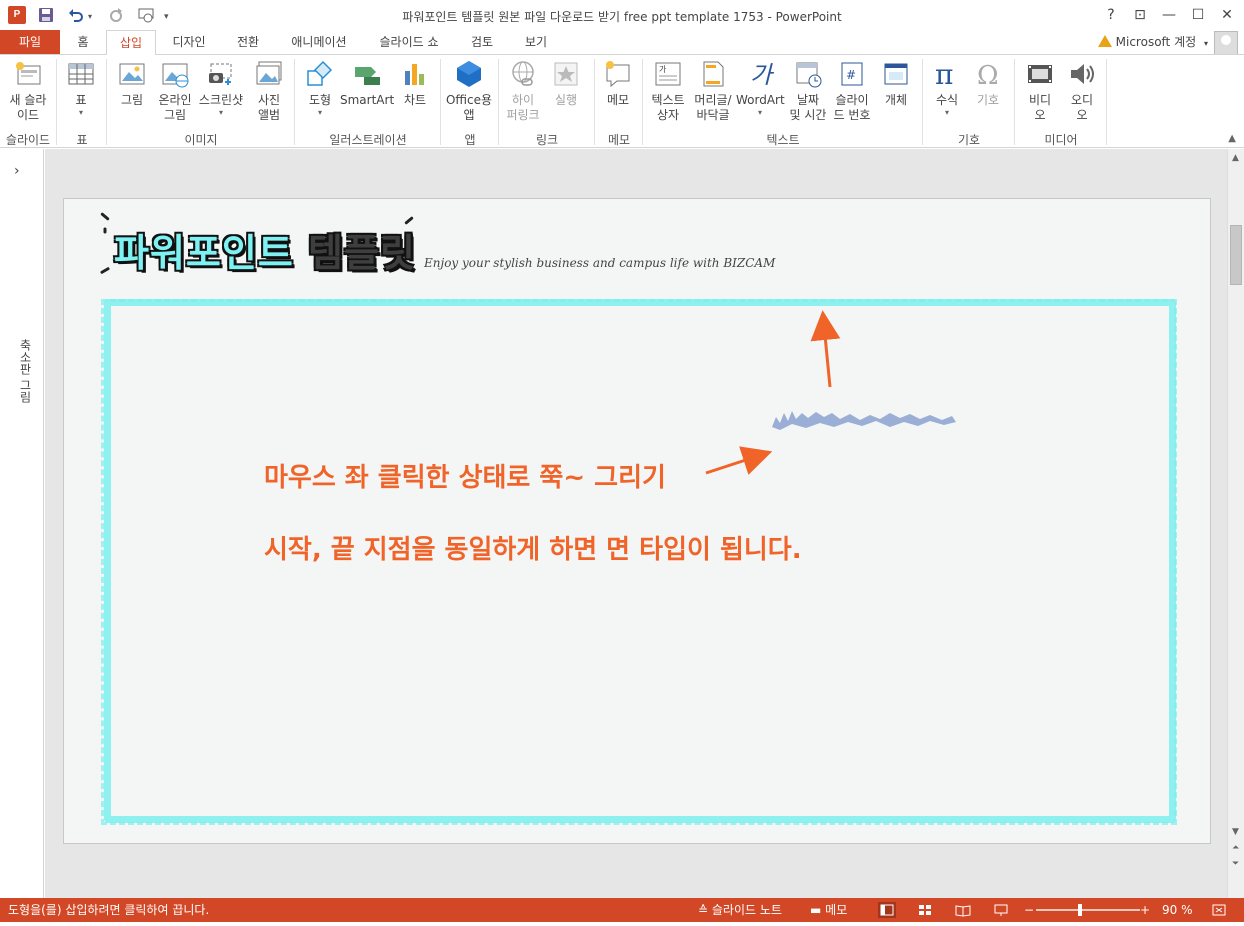 The height and width of the screenshot is (926, 1244). What do you see at coordinates (482, 42) in the screenshot?
I see `tab-review: 검토` at bounding box center [482, 42].